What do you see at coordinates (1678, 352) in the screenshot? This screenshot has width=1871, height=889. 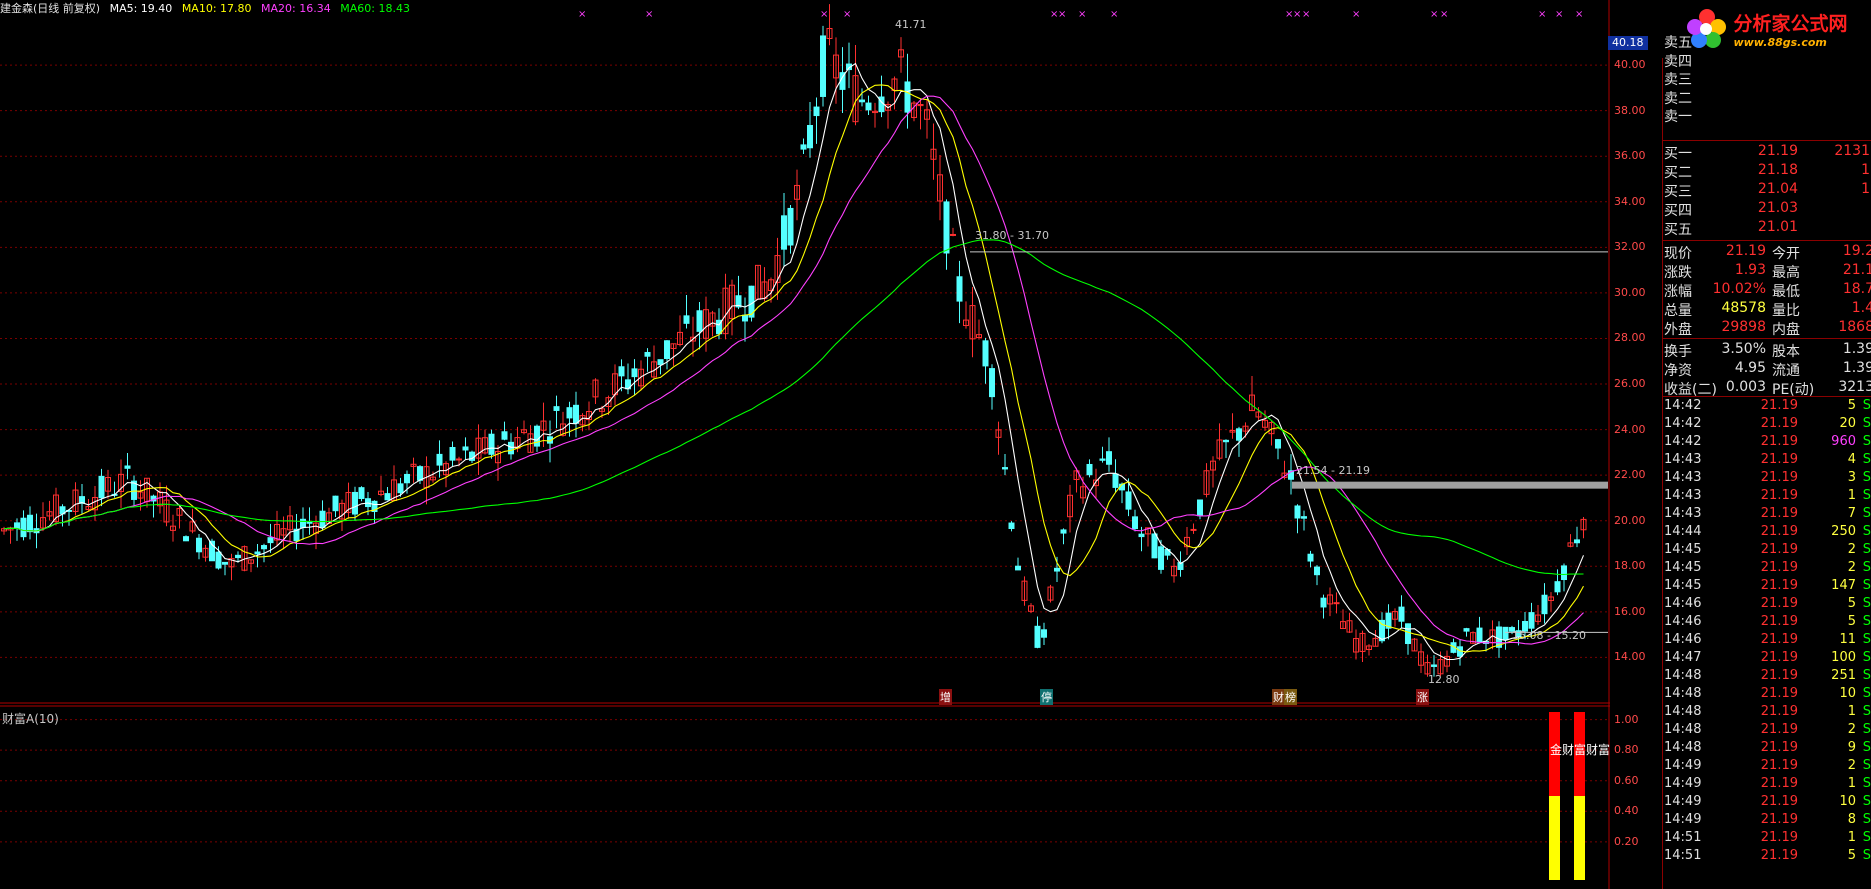 I see `fundamental-row-s-l: 换手` at bounding box center [1678, 352].